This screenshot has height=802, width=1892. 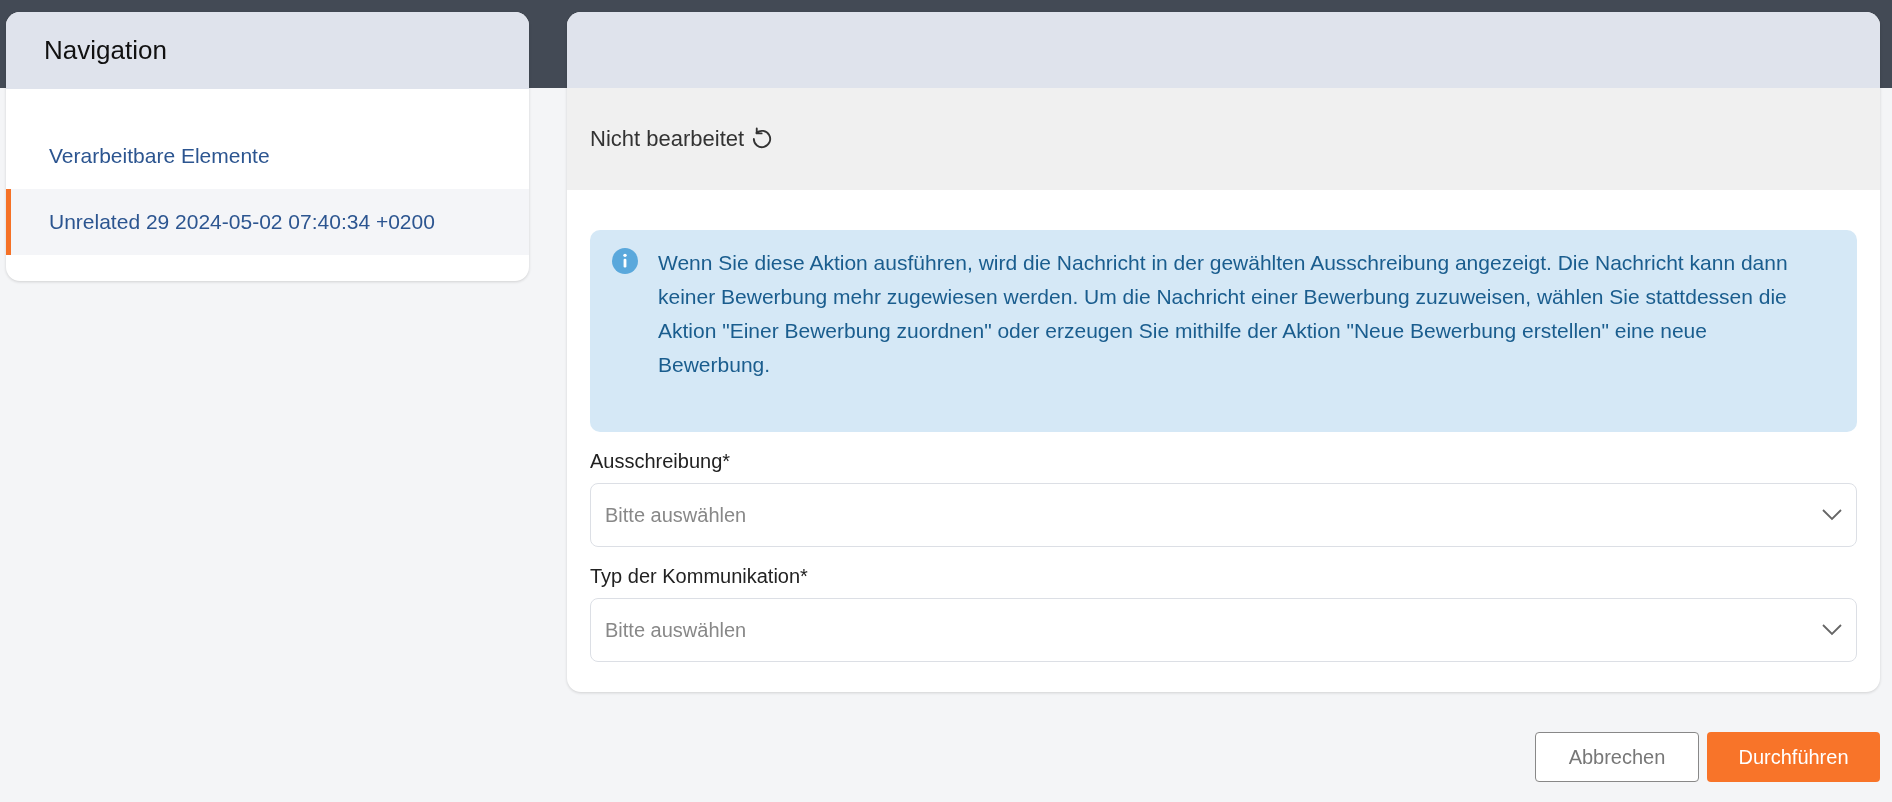 What do you see at coordinates (699, 576) in the screenshot?
I see `field-label: Typ der Kommunikation*` at bounding box center [699, 576].